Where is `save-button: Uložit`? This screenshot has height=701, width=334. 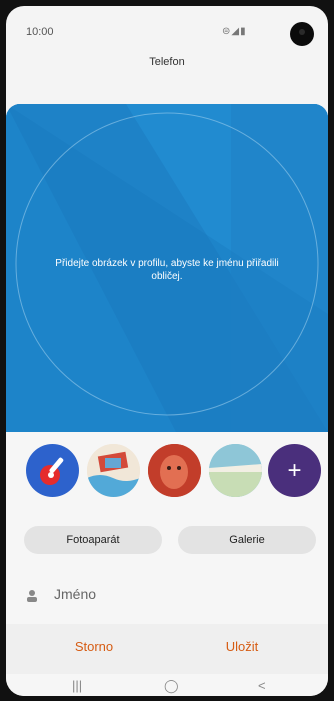 save-button: Uložit is located at coordinates (242, 646).